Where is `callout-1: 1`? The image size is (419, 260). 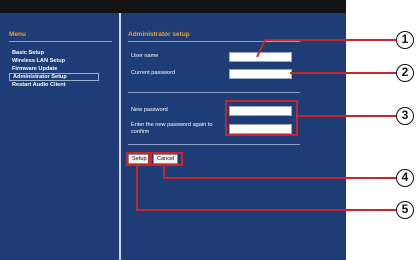
callout-1: 1 is located at coordinates (405, 40).